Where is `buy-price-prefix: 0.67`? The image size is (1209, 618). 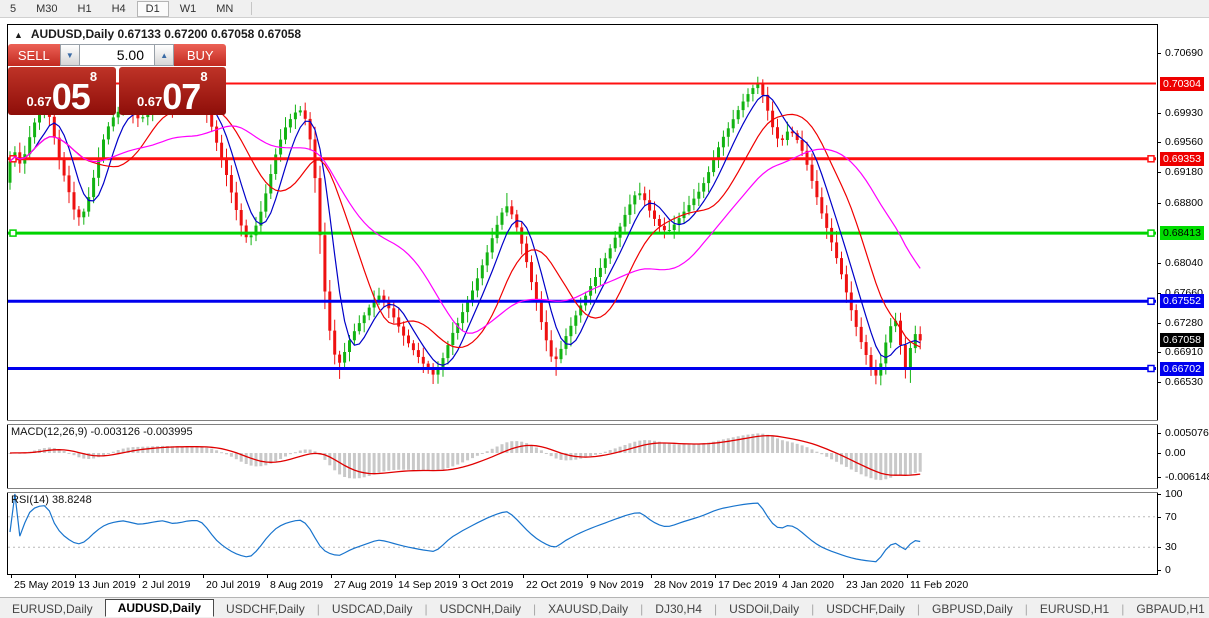 buy-price-prefix: 0.67 is located at coordinates (149, 101).